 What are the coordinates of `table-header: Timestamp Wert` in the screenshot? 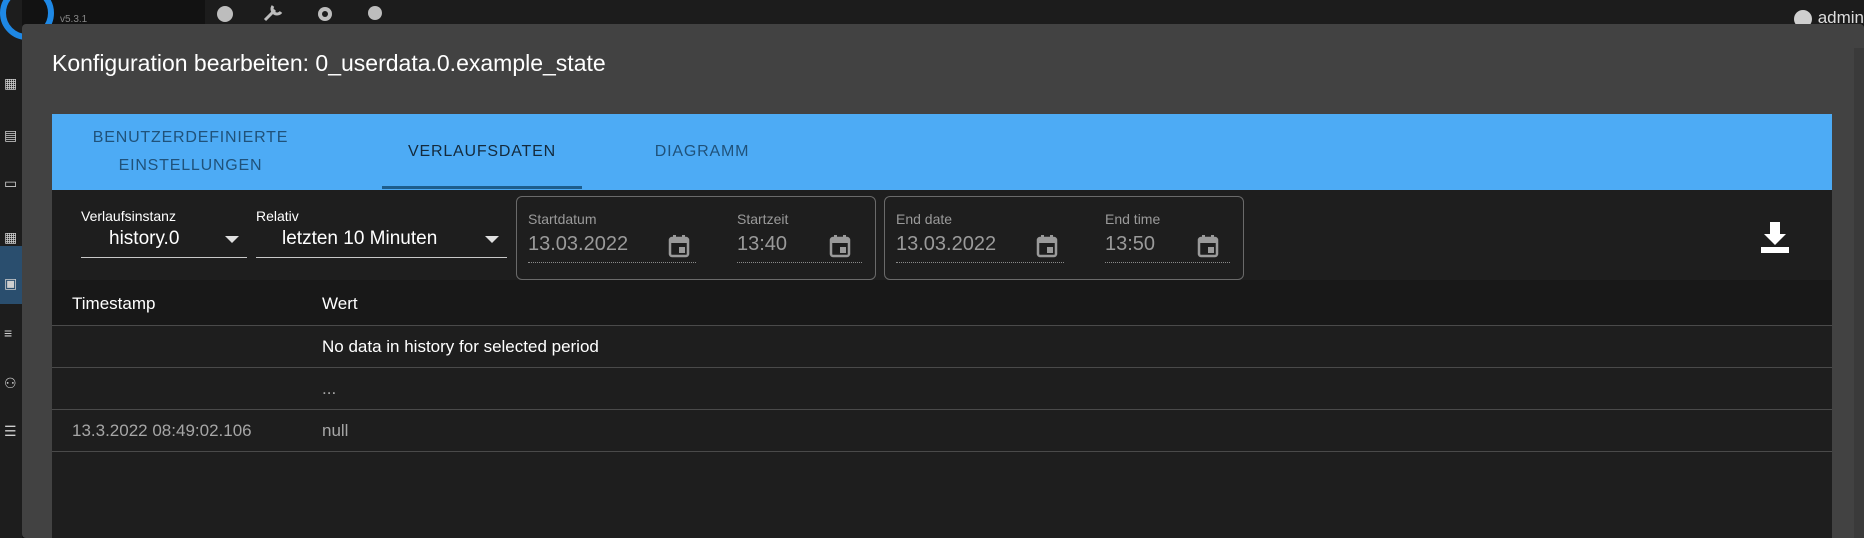 It's located at (942, 303).